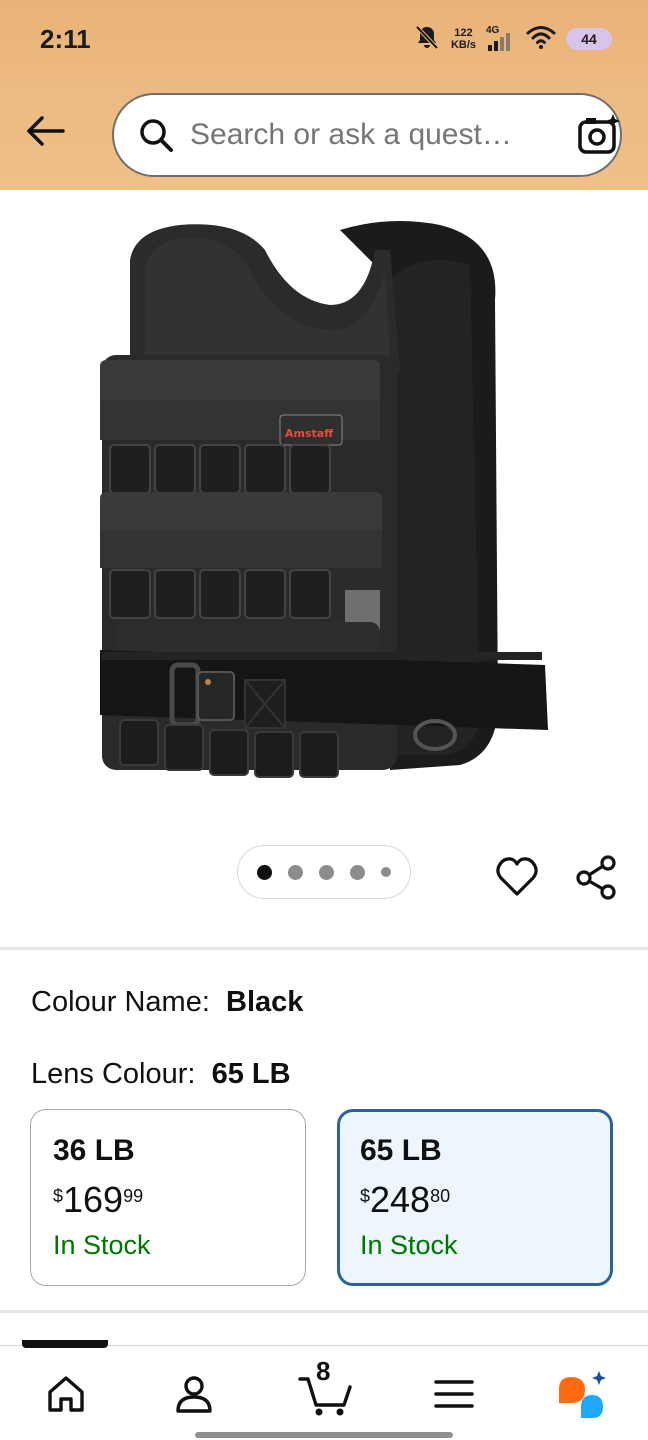  Describe the element at coordinates (265, 1002) in the screenshot. I see `colour-name-value: Black` at that location.